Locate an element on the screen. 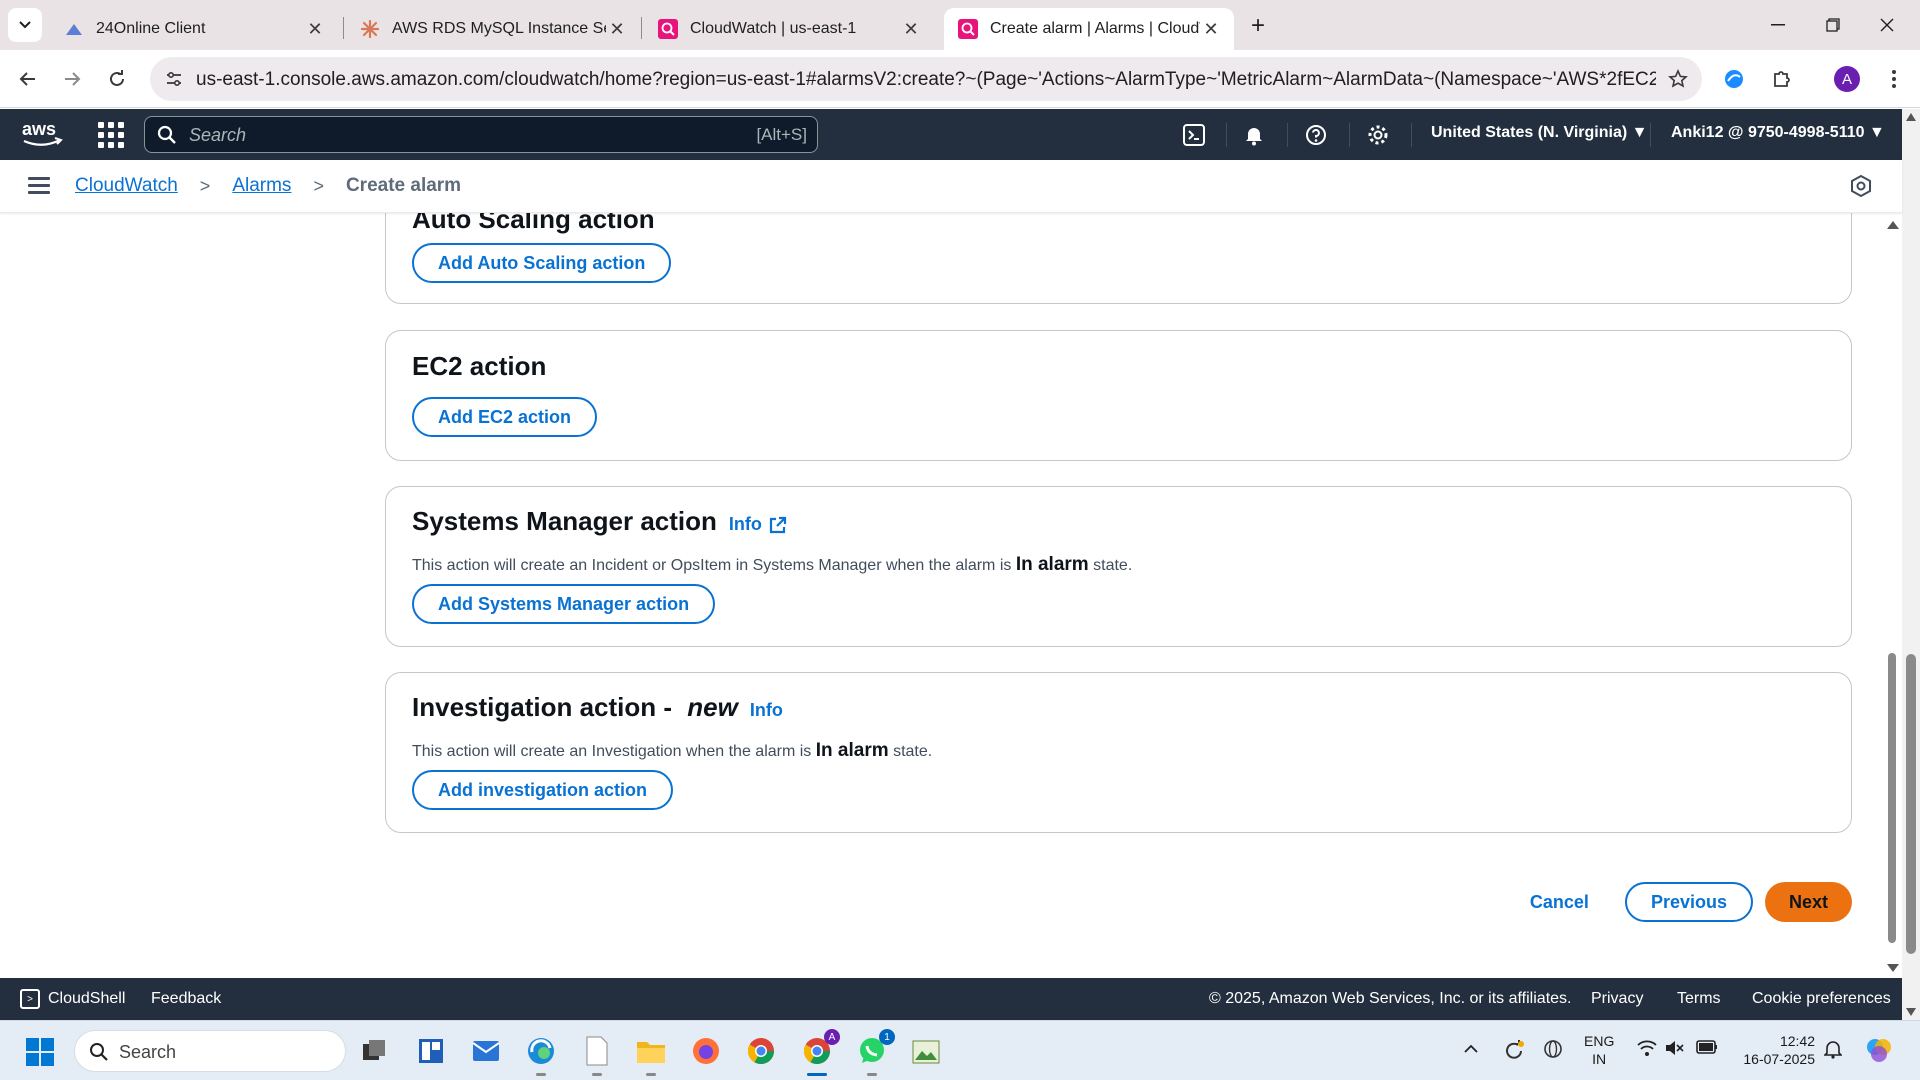 This screenshot has width=1920, height=1080. notifications-icon is located at coordinates (1833, 1049).